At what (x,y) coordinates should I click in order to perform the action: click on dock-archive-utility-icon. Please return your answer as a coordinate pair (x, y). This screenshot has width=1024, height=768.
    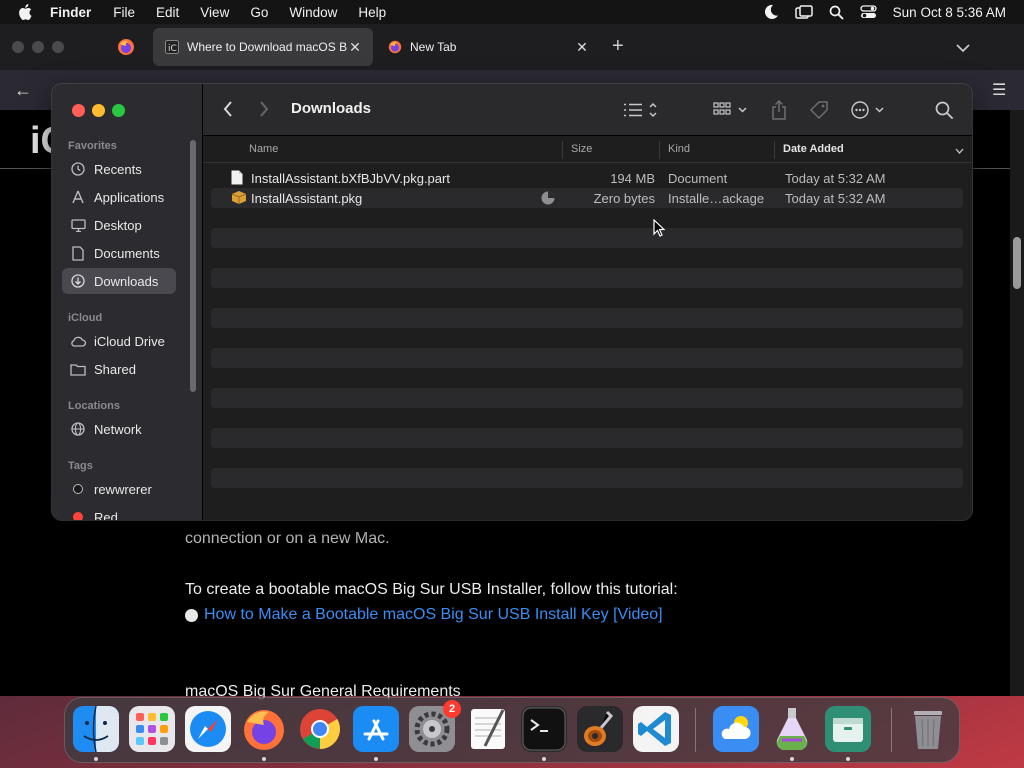
    Looking at the image, I should click on (848, 729).